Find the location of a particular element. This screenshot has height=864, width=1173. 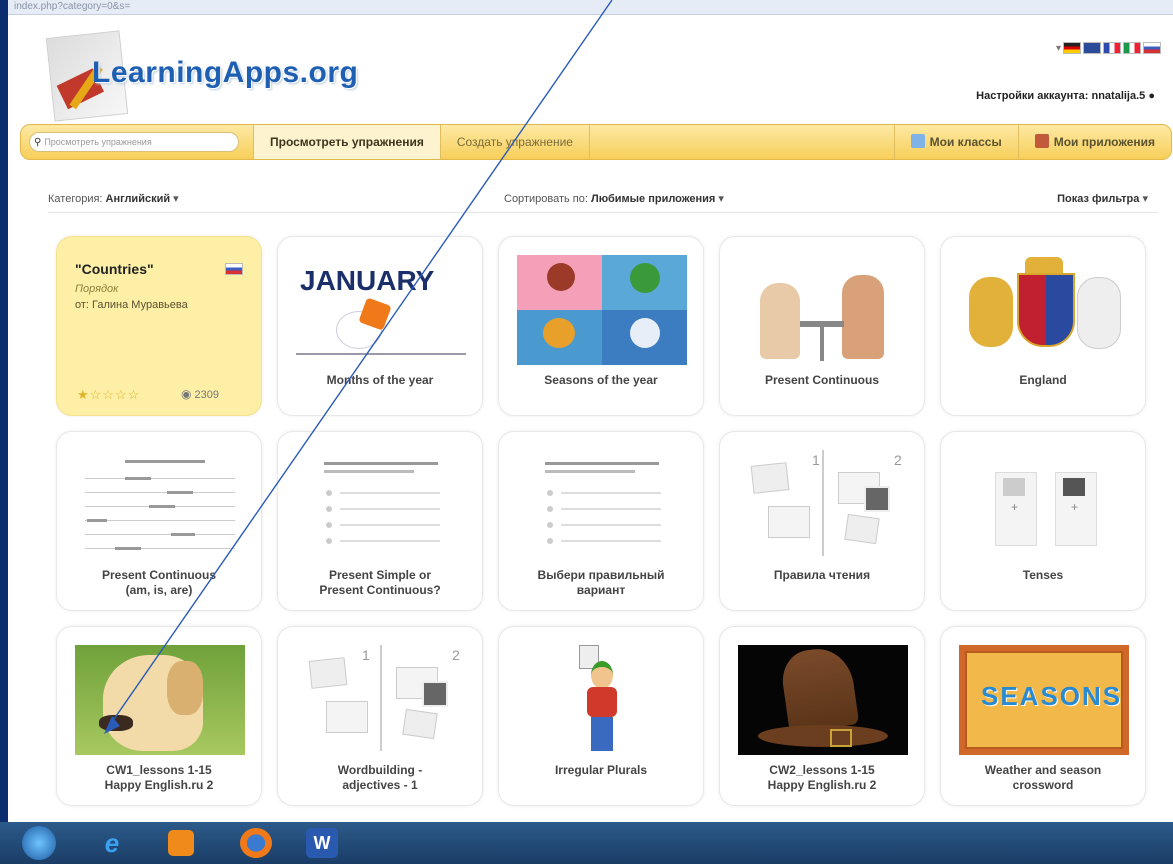

search-placeholder: Просмотреть упражнения is located at coordinates (98, 142).